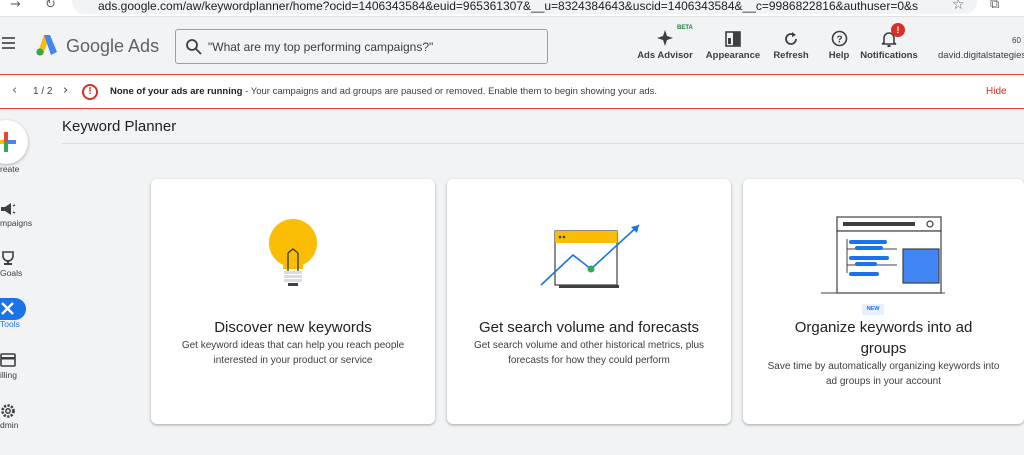 The image size is (1024, 455). What do you see at coordinates (16, 223) in the screenshot?
I see `sidebar-item-label: mpaigns` at bounding box center [16, 223].